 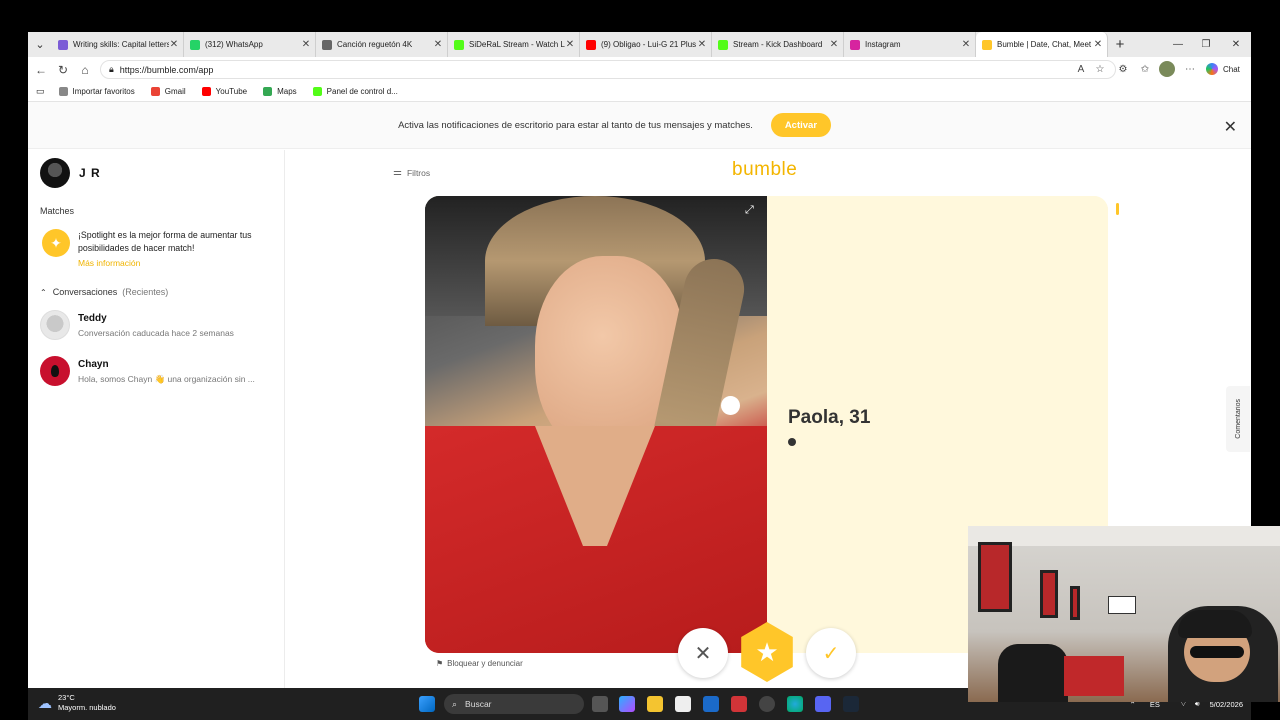 I want to click on spotlight-more-info-link: Más información, so click(x=109, y=263).